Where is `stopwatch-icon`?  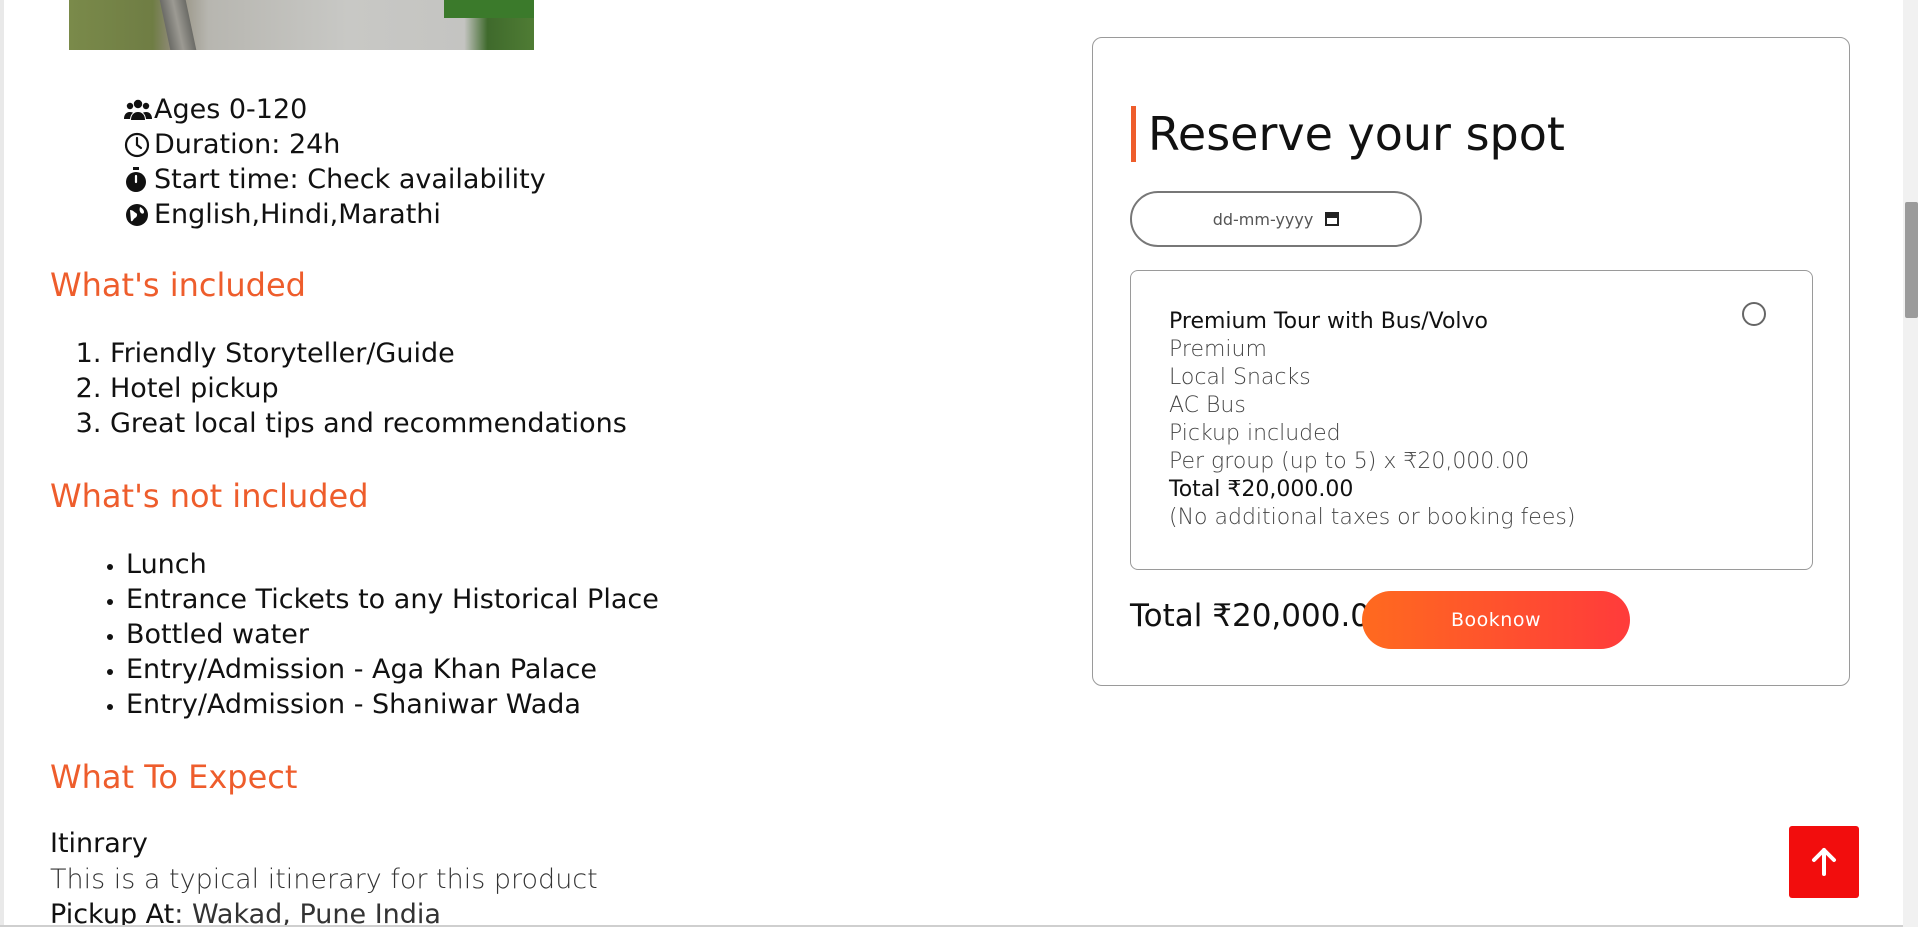
stopwatch-icon is located at coordinates (139, 179).